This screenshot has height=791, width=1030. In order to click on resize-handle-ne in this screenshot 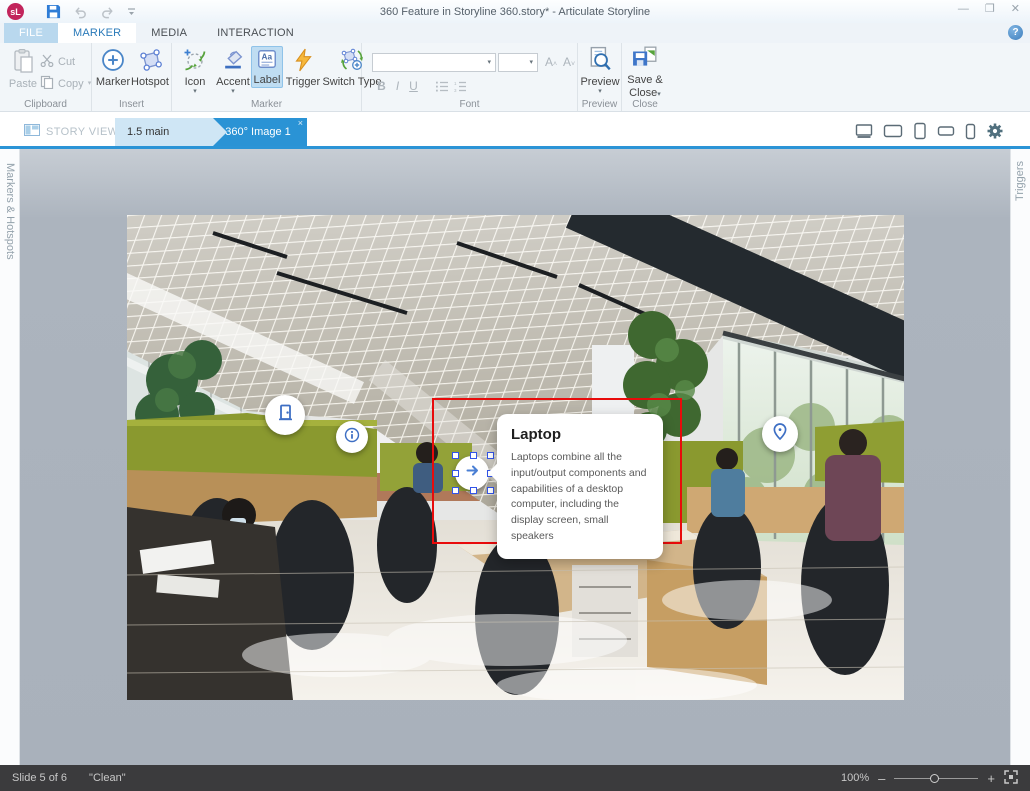, I will do `click(490, 455)`.